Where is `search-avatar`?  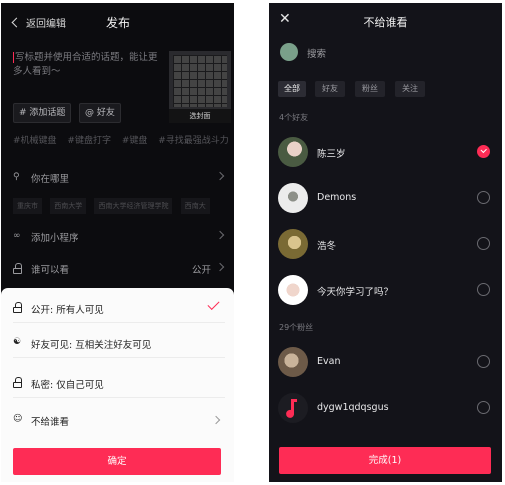
search-avatar is located at coordinates (289, 52).